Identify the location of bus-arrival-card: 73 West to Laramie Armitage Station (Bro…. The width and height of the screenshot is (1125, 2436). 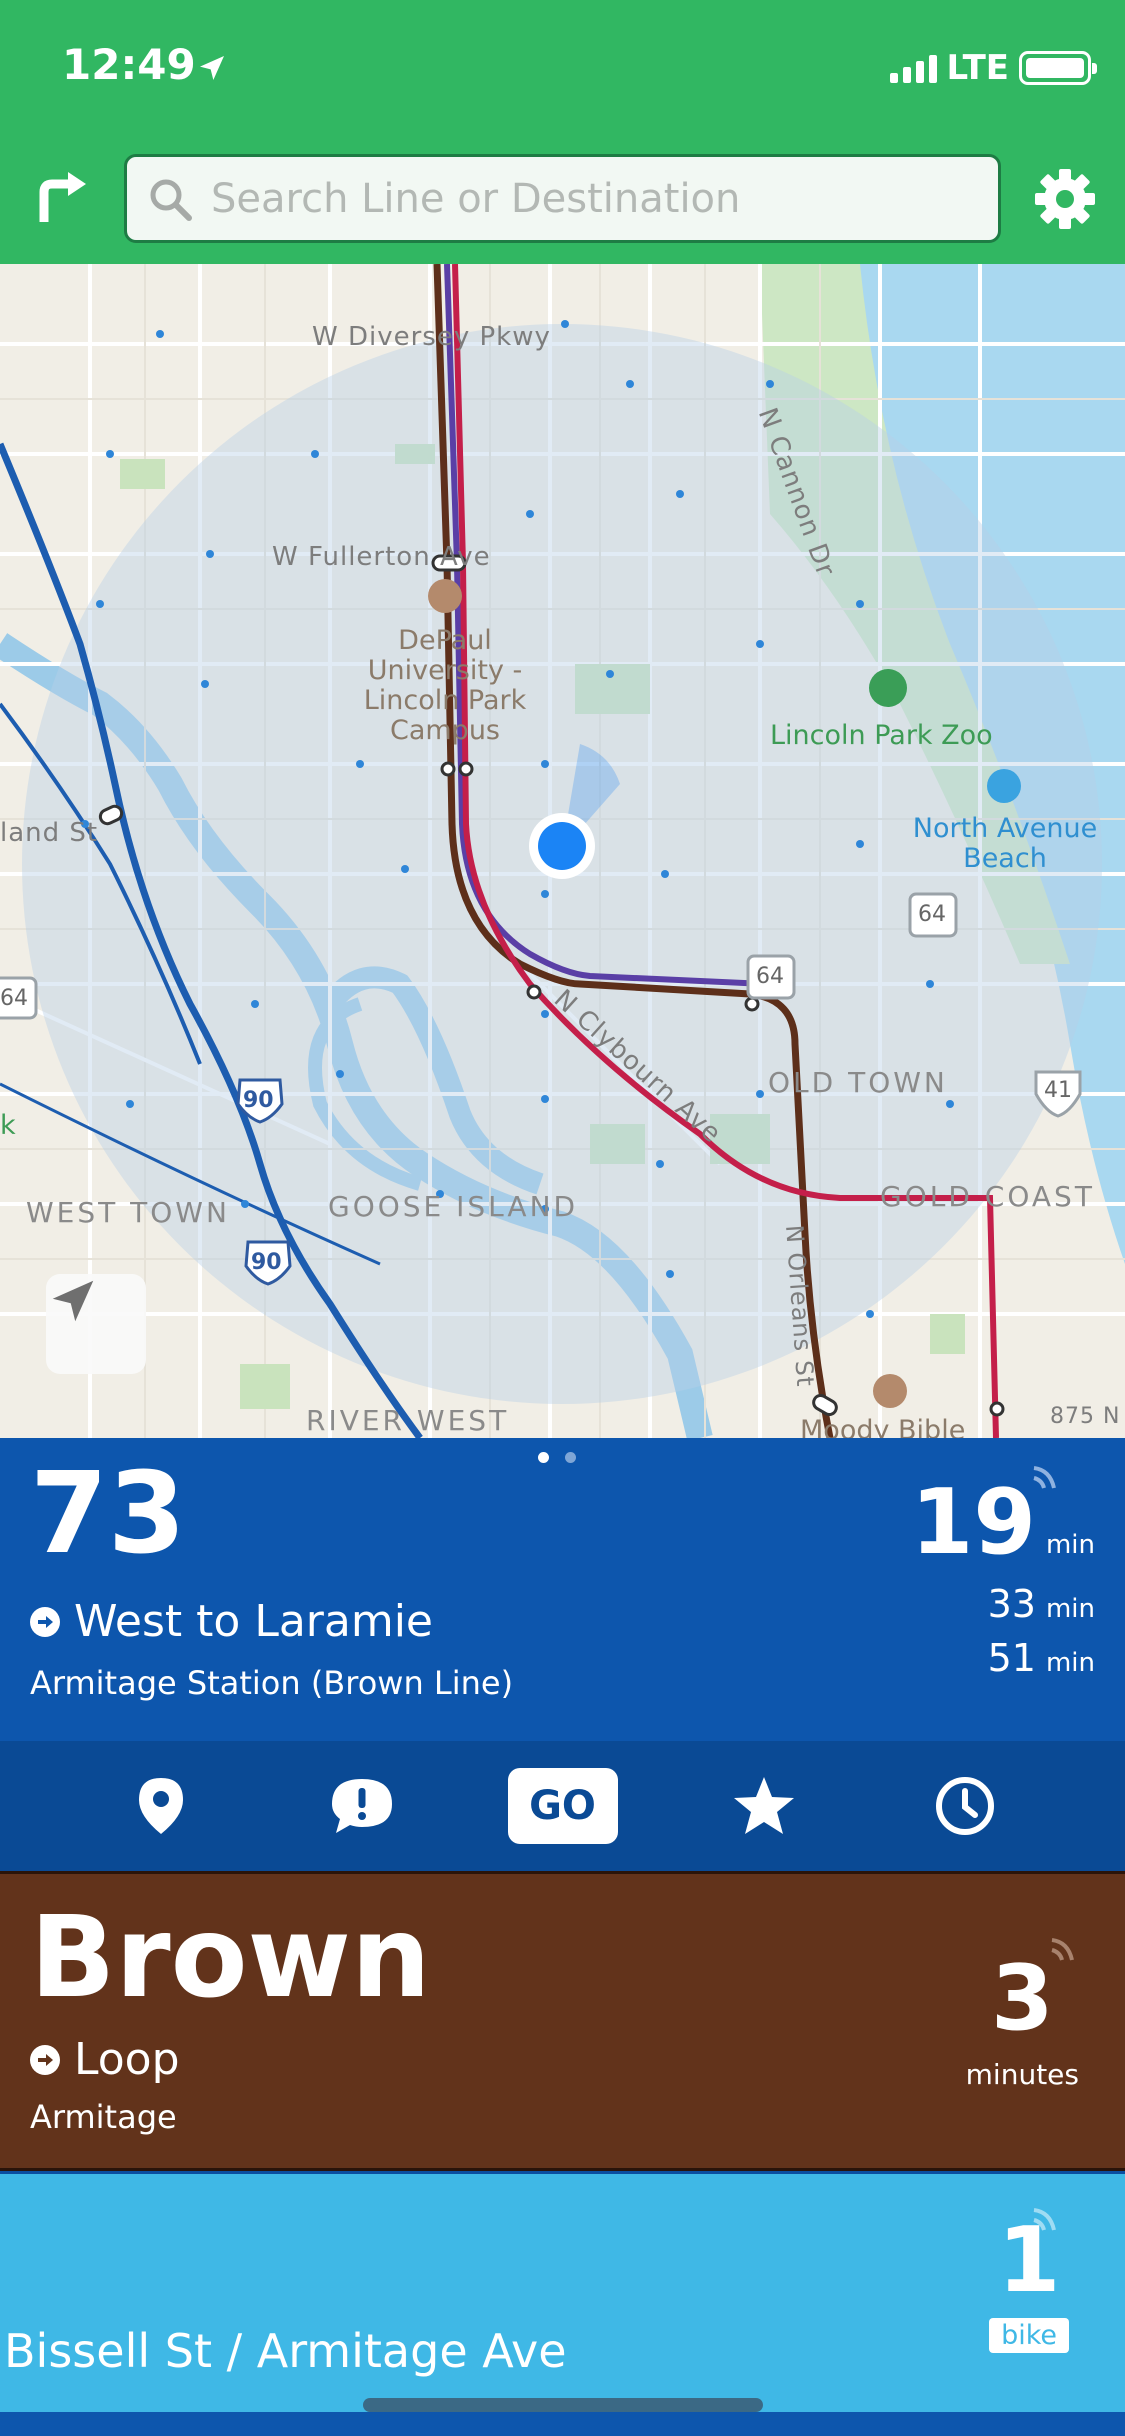
(562, 1589).